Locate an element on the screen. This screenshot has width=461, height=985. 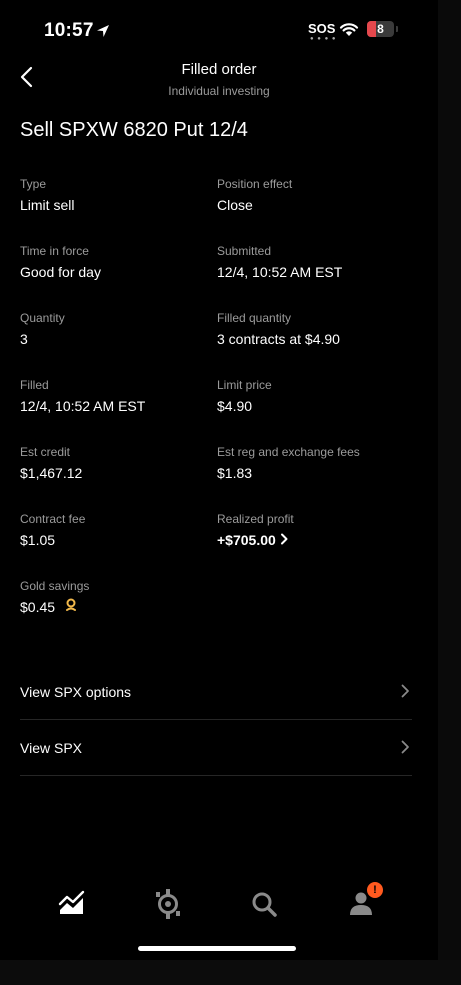
view-spx-options-row: View SPX options is located at coordinates (216, 692).